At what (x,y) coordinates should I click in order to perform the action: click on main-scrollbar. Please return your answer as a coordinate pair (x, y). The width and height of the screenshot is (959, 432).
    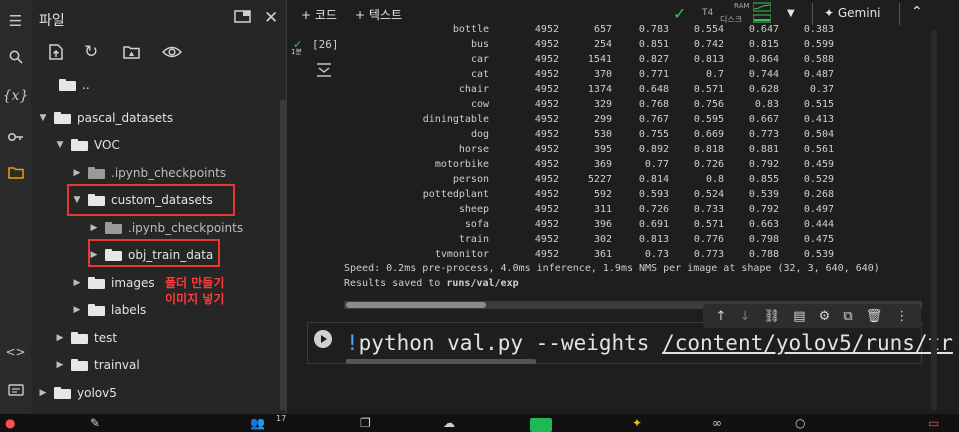
    Looking at the image, I should click on (934, 220).